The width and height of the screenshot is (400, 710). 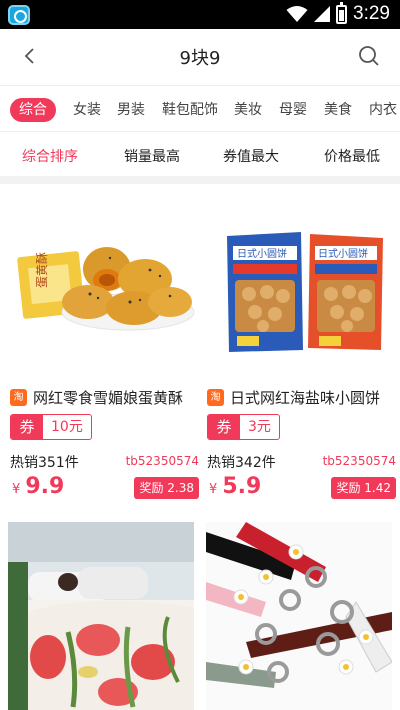 What do you see at coordinates (299, 616) in the screenshot?
I see `product-image-belts` at bounding box center [299, 616].